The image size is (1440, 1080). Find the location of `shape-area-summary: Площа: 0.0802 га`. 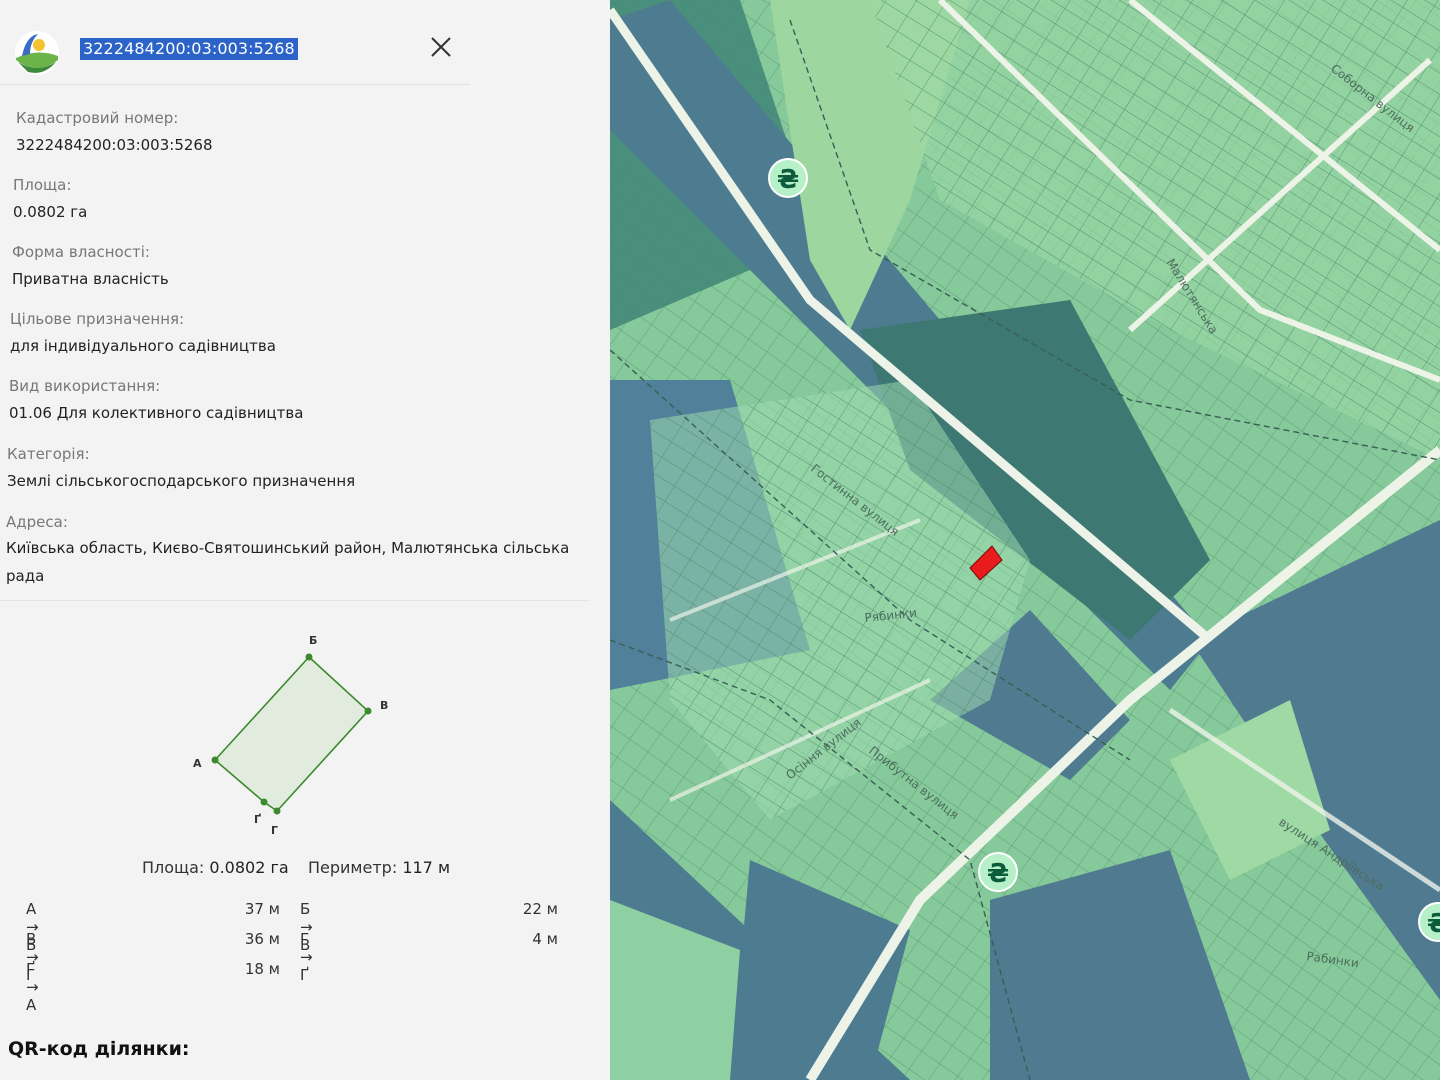

shape-area-summary: Площа: 0.0802 га is located at coordinates (215, 867).